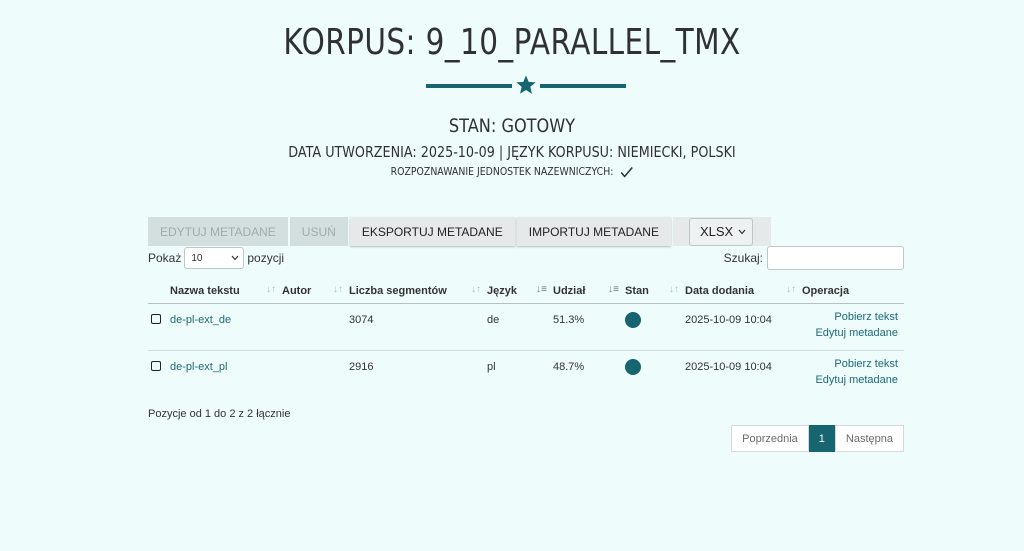 This screenshot has height=551, width=1024. What do you see at coordinates (626, 172) in the screenshot?
I see `check-icon` at bounding box center [626, 172].